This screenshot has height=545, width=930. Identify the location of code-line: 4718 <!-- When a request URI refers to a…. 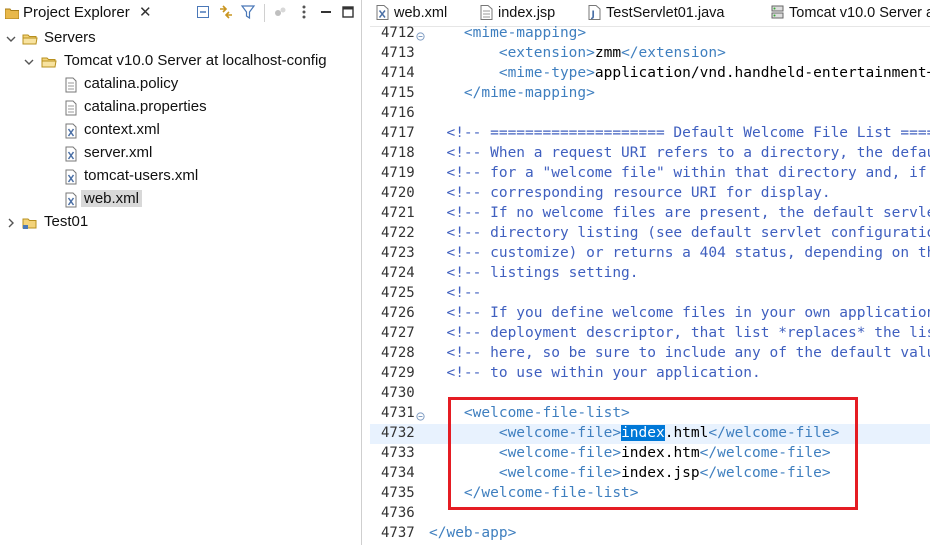
(650, 154).